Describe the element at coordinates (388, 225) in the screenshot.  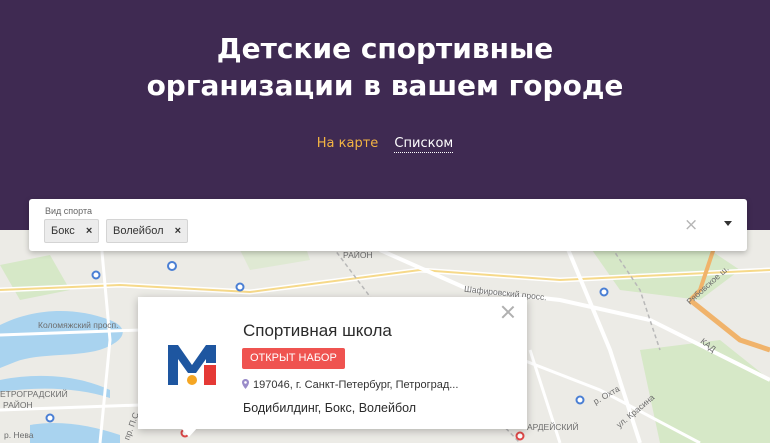
I see `sport-type-filter: Вид спорта Бокс × Волейбол × ×` at that location.